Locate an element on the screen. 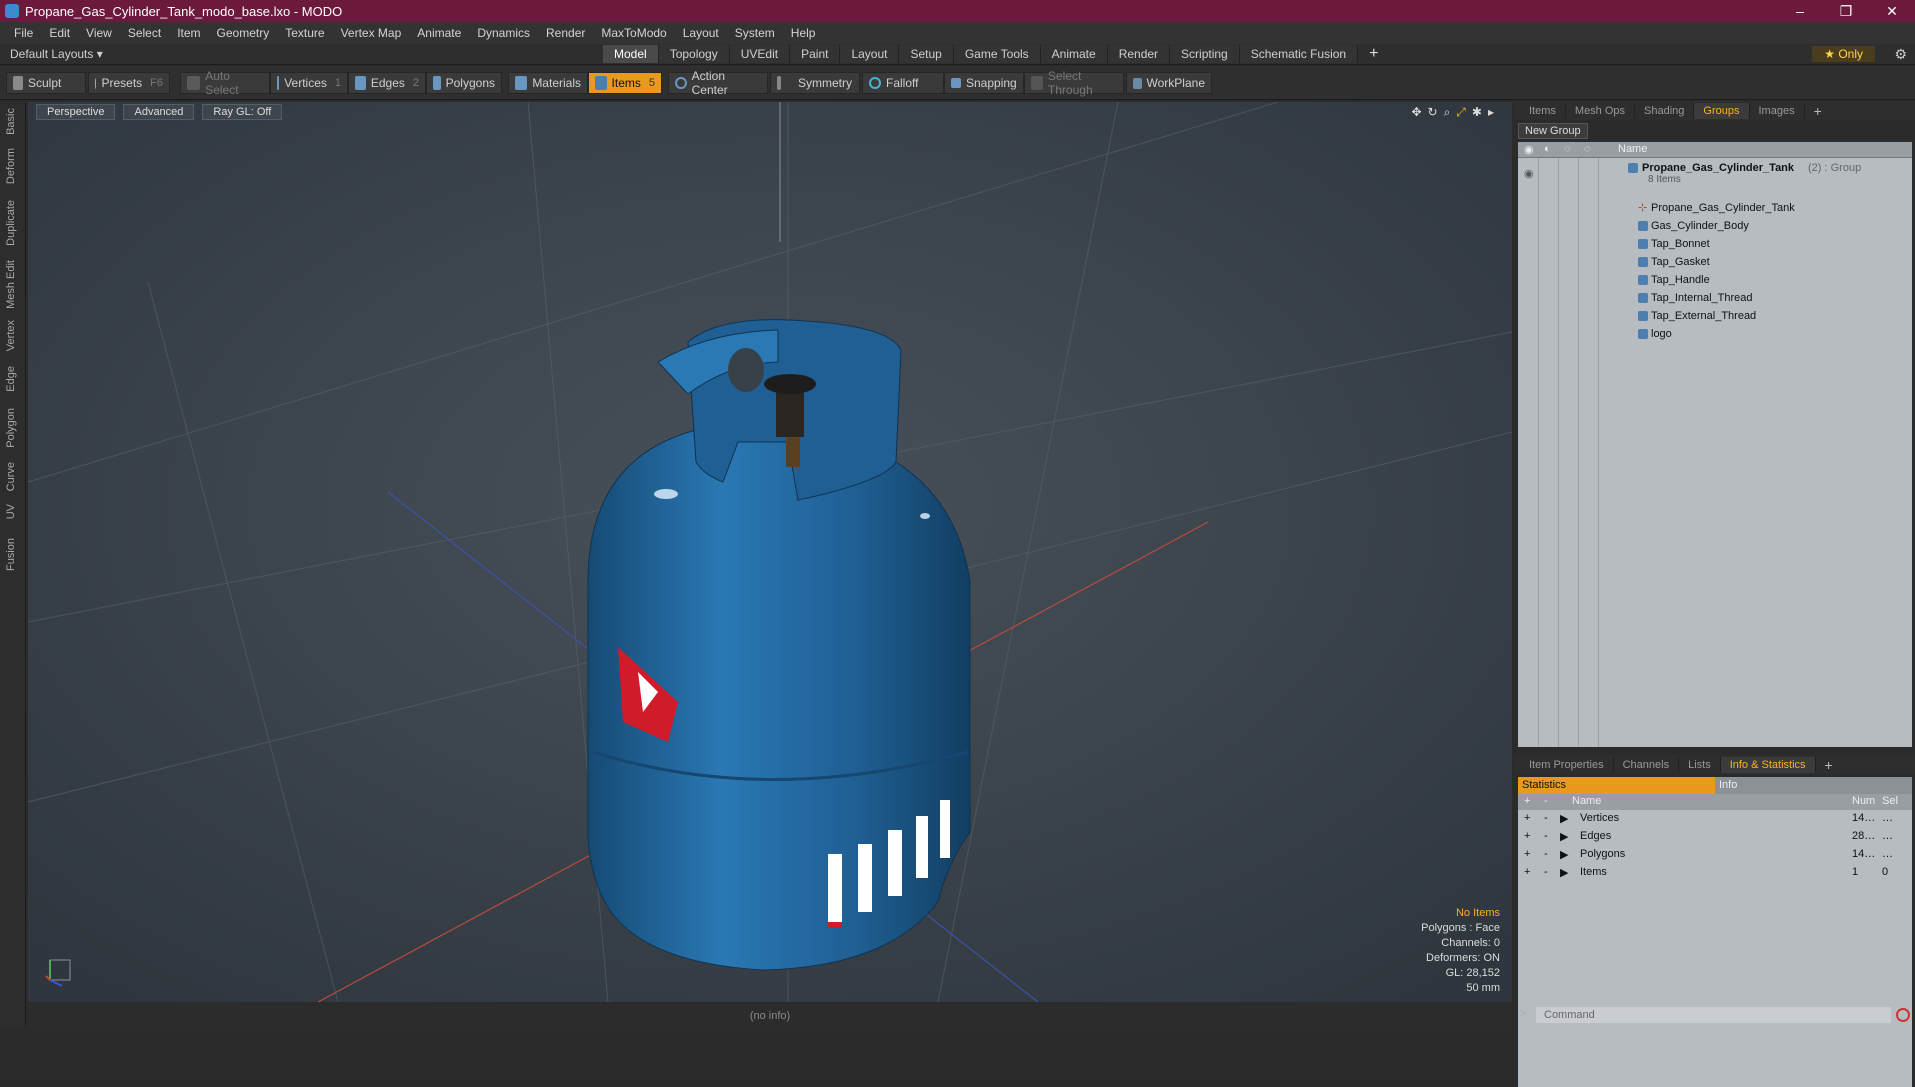  menu-edit: Edit is located at coordinates (59, 33).